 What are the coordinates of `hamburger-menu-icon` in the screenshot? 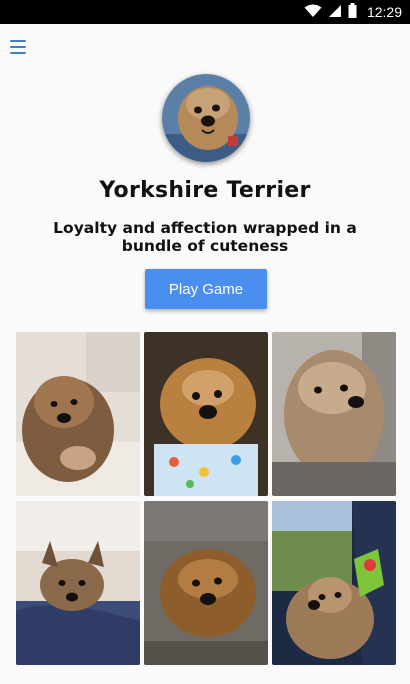 It's located at (18, 47).